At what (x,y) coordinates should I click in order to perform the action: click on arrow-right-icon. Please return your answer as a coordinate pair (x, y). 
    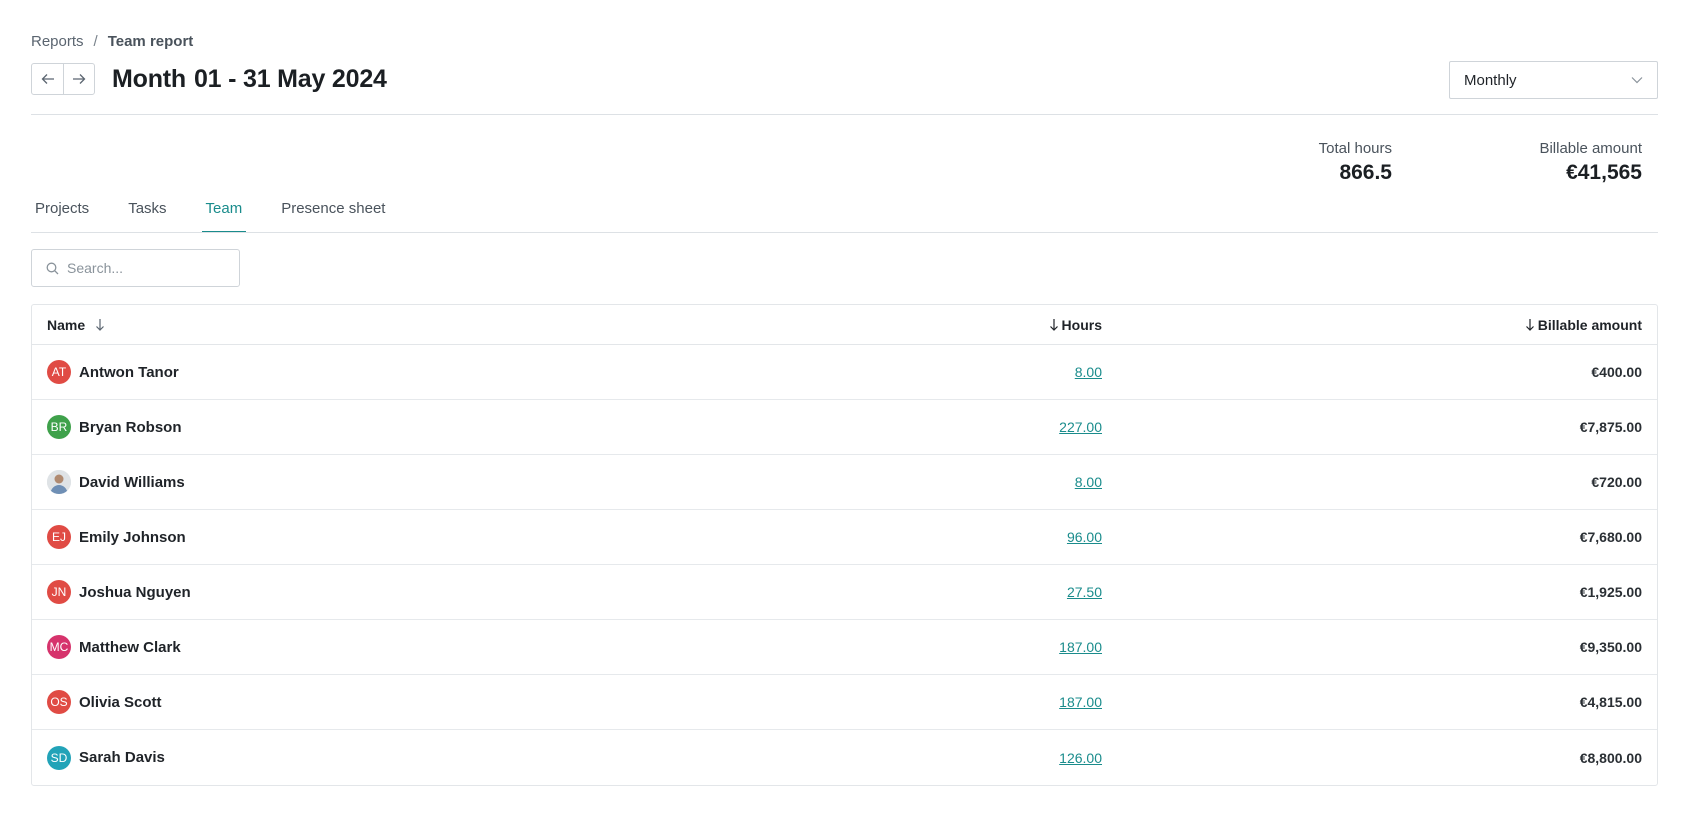
    Looking at the image, I should click on (79, 79).